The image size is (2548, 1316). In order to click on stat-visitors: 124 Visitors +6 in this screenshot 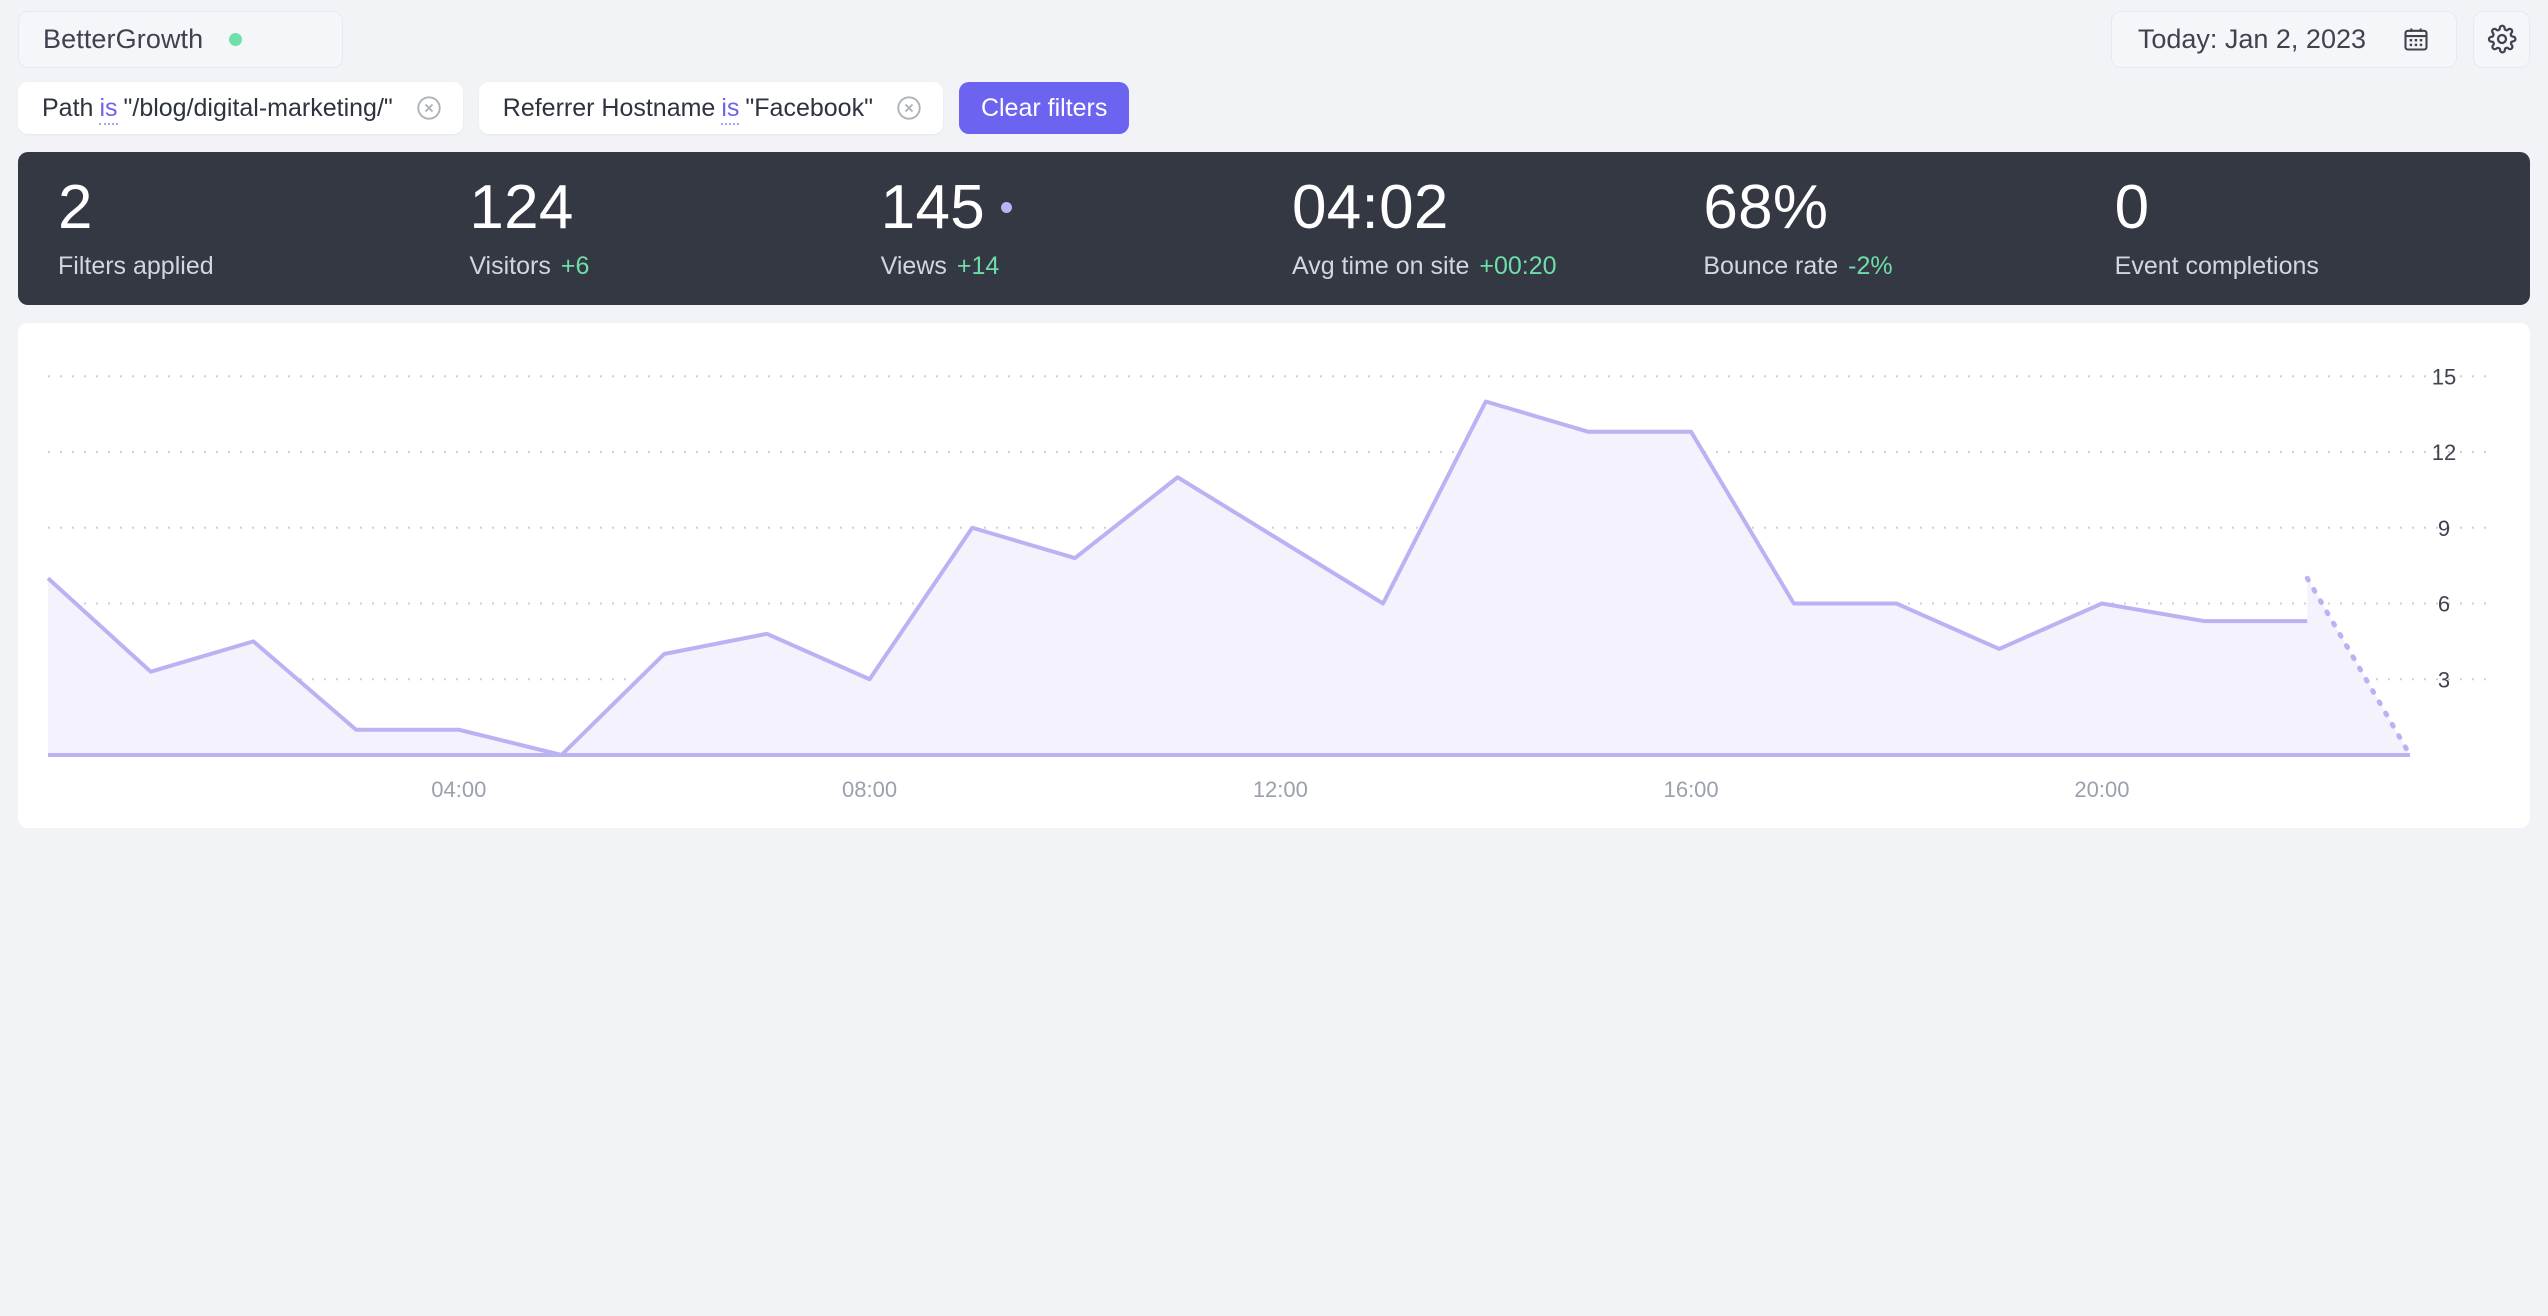, I will do `click(656, 228)`.